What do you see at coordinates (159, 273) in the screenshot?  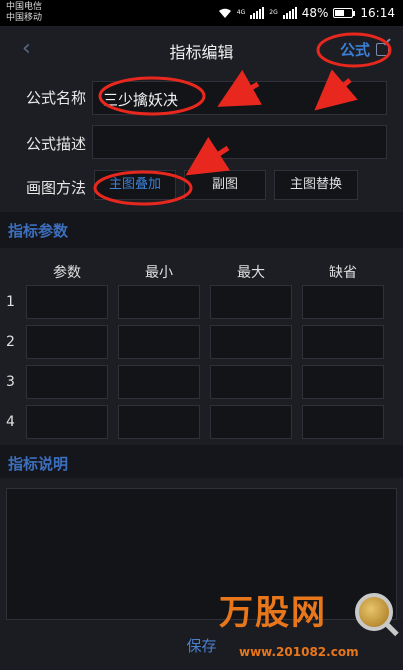 I see `col-header-min: 最小` at bounding box center [159, 273].